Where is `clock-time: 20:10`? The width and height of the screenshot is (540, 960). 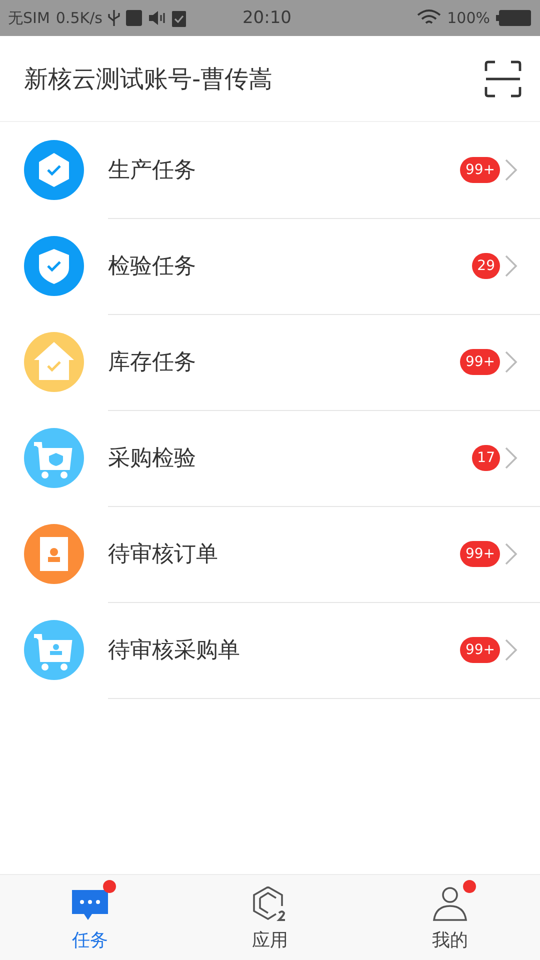
clock-time: 20:10 is located at coordinates (267, 18).